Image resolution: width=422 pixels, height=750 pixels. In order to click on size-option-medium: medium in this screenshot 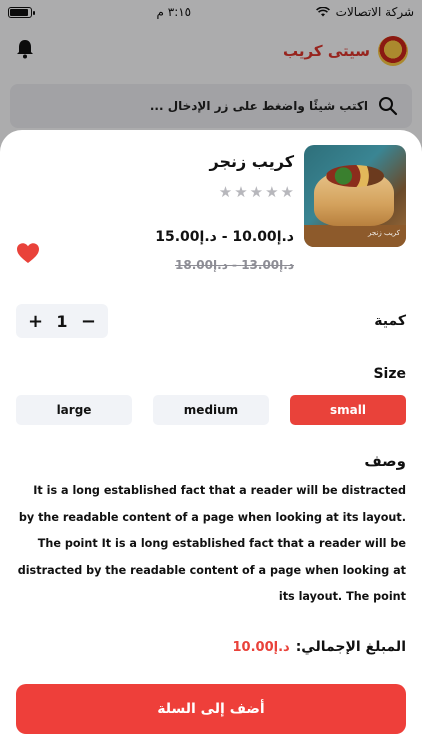, I will do `click(211, 410)`.